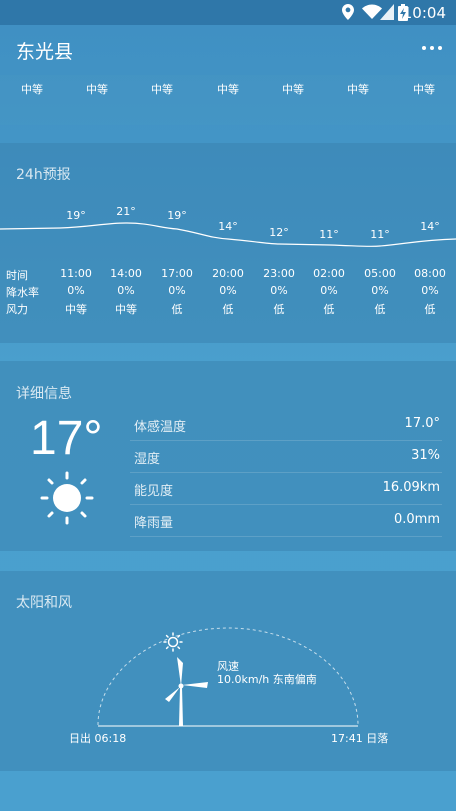  I want to click on city-title: 东光县, so click(45, 52).